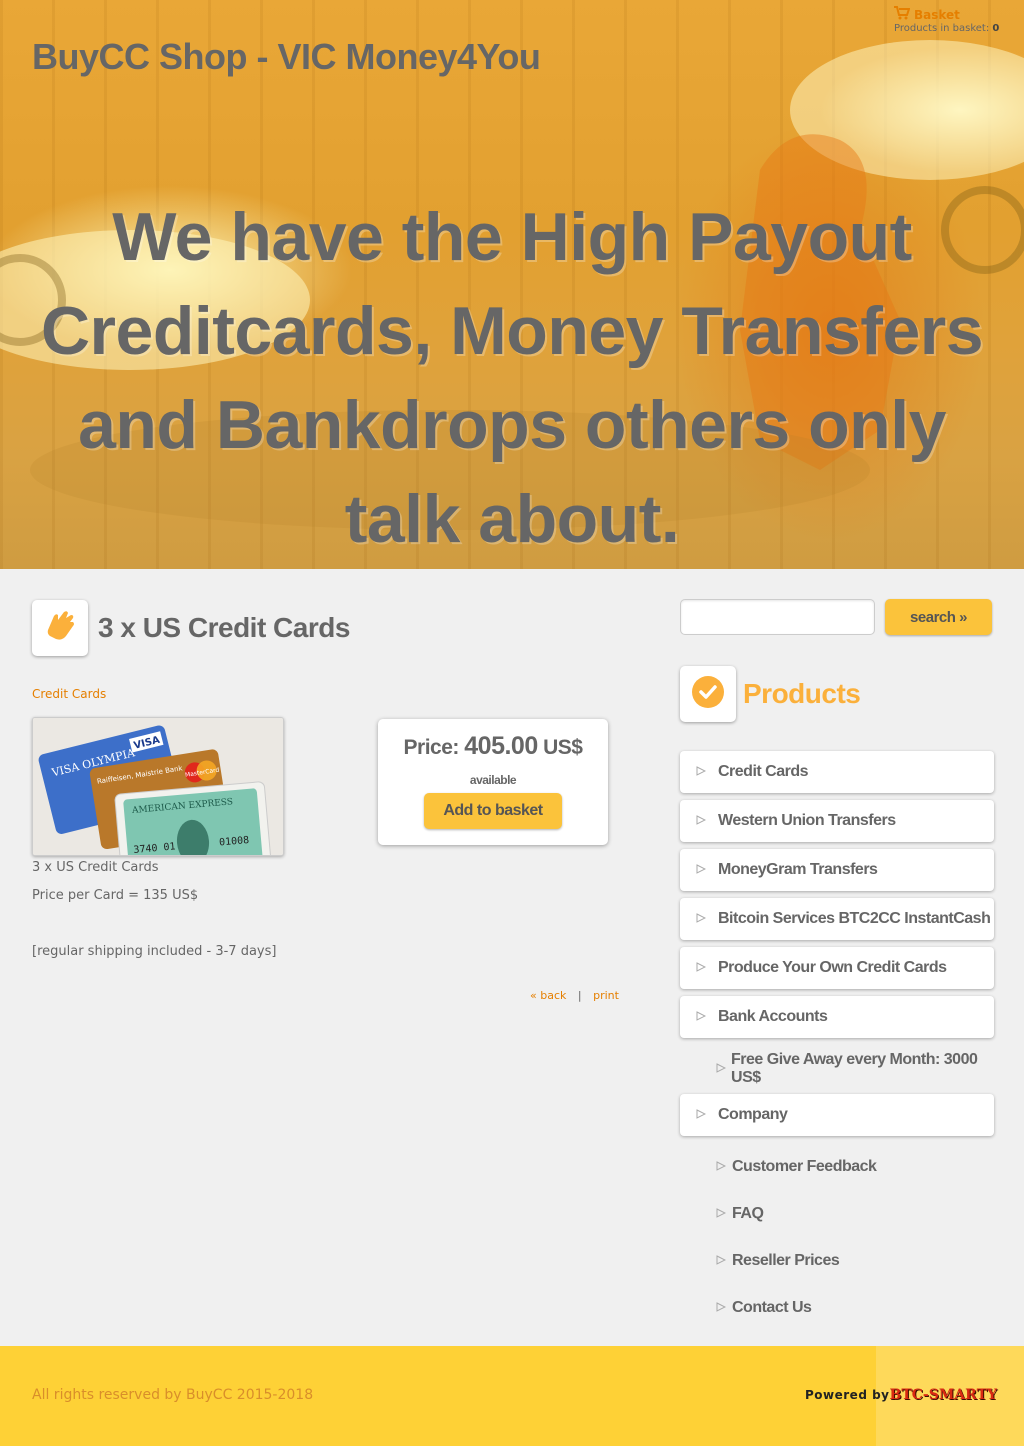 This screenshot has height=1446, width=1024. Describe the element at coordinates (837, 772) in the screenshot. I see `nav-item-credit-cards: Credit Cards` at that location.